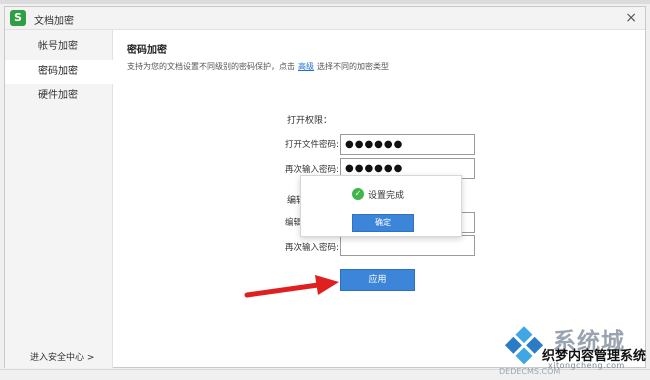 The image size is (650, 380). I want to click on confirm-button: 确定, so click(383, 223).